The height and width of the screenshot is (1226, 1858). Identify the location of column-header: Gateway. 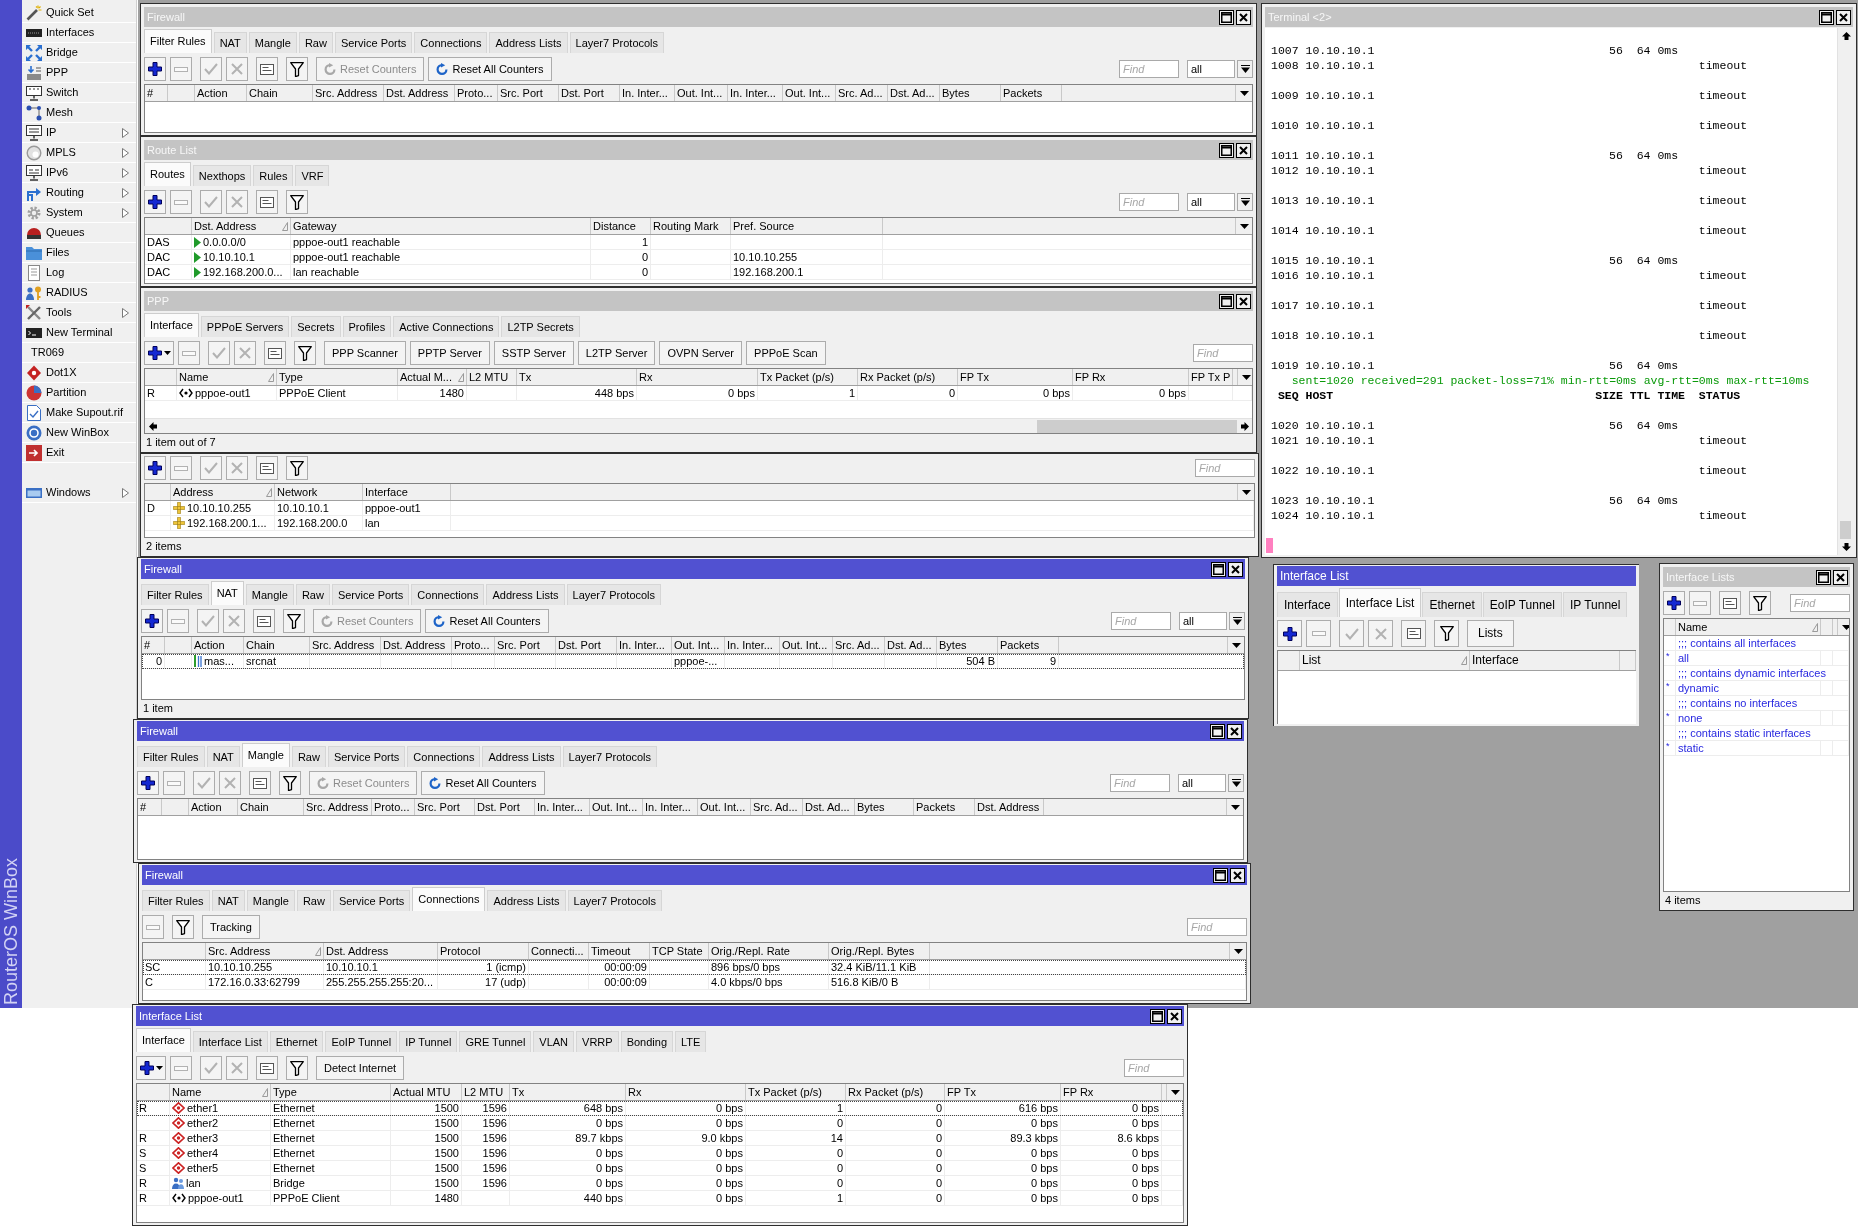
(315, 226).